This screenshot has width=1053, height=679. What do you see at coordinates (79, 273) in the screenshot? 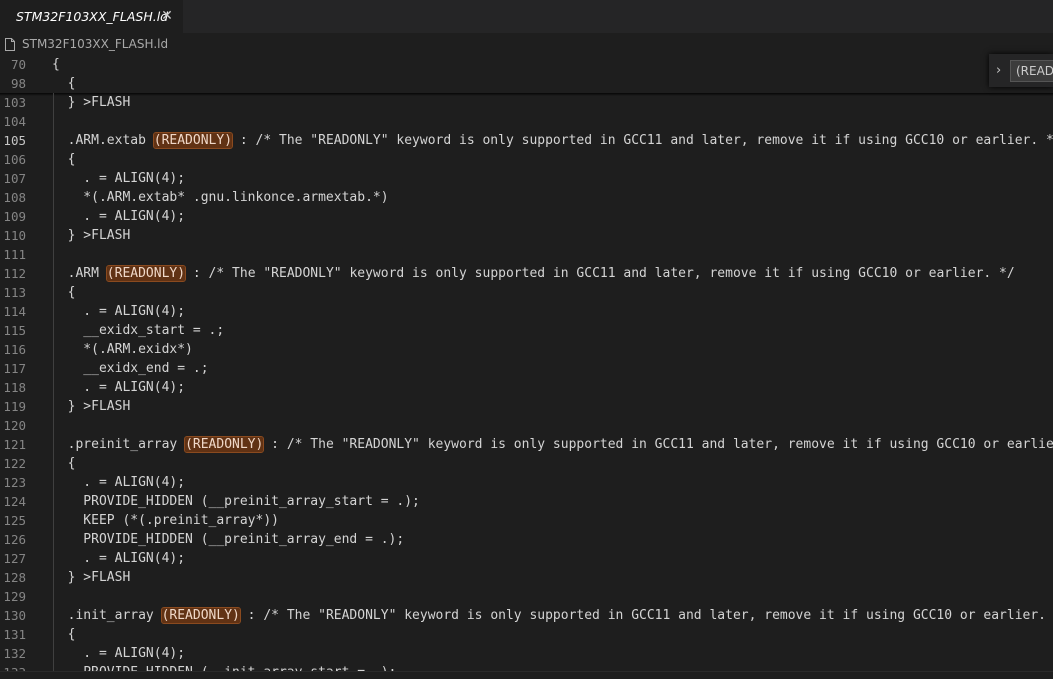
I see `code-token: .ARM` at bounding box center [79, 273].